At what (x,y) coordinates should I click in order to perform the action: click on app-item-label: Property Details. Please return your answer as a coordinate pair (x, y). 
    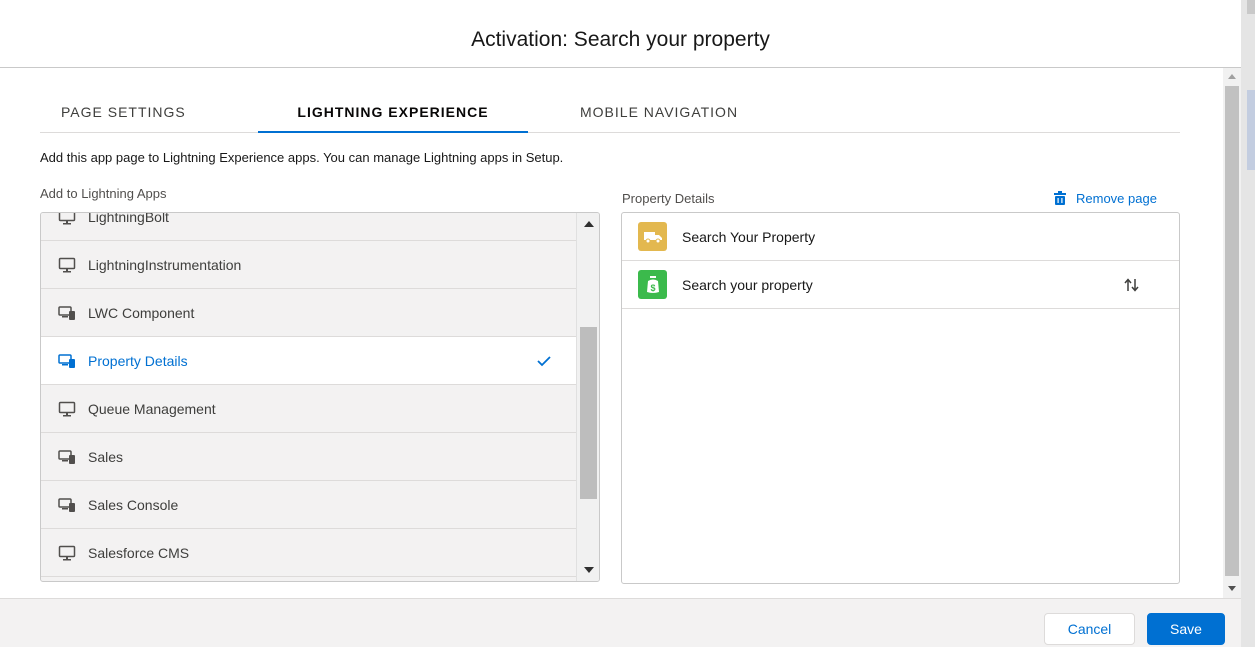
    Looking at the image, I should click on (138, 360).